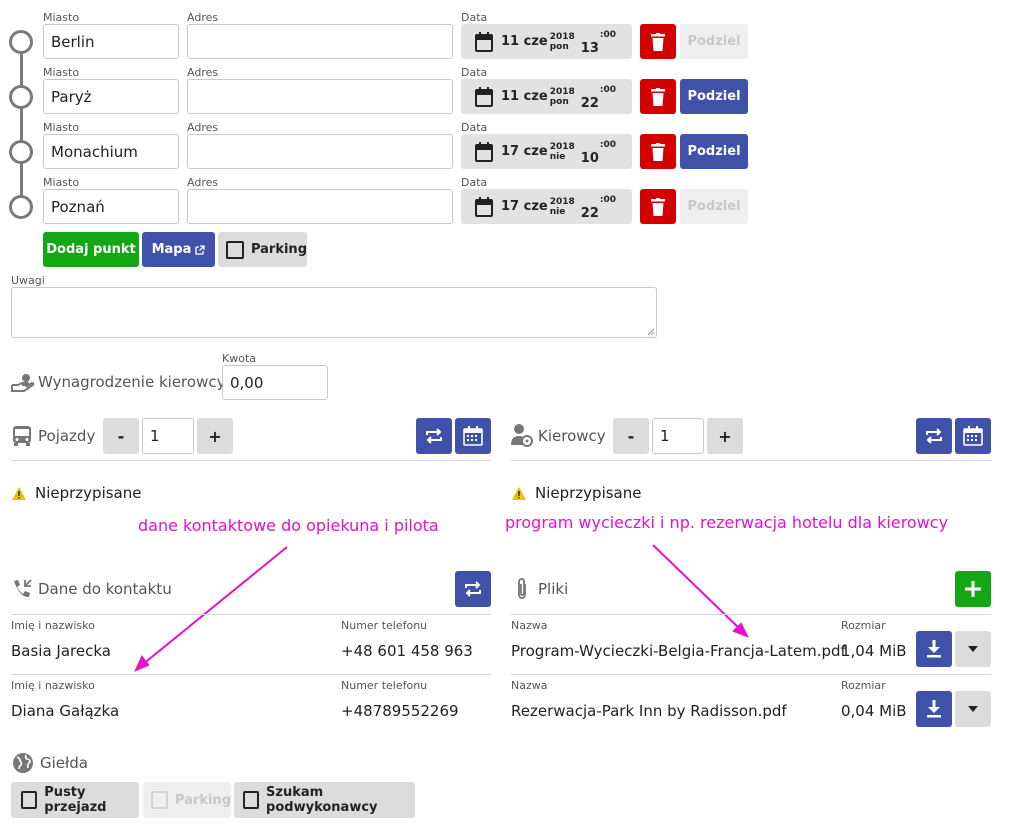 The image size is (1016, 824). I want to click on contacts-row-divider, so click(251, 674).